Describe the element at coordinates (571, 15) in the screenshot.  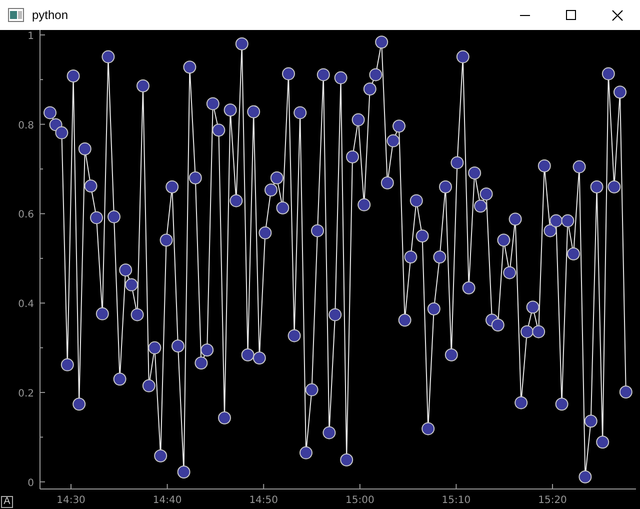
I see `maximize-icon` at that location.